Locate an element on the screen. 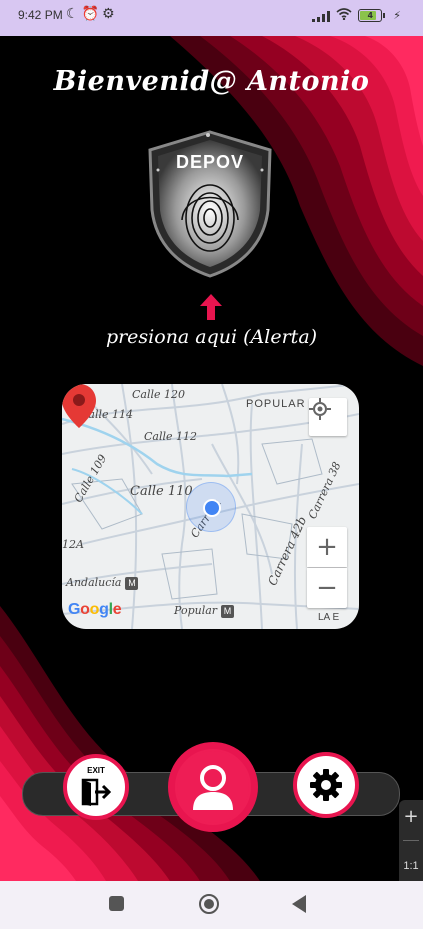  battery-level: 4 is located at coordinates (370, 15).